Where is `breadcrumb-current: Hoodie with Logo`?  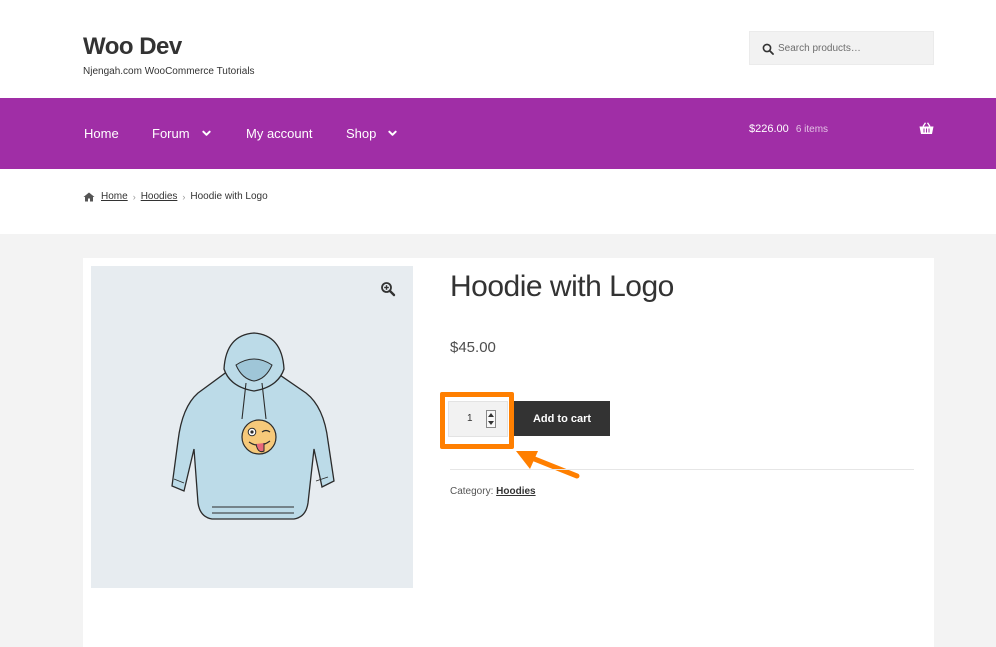
breadcrumb-current: Hoodie with Logo is located at coordinates (229, 196).